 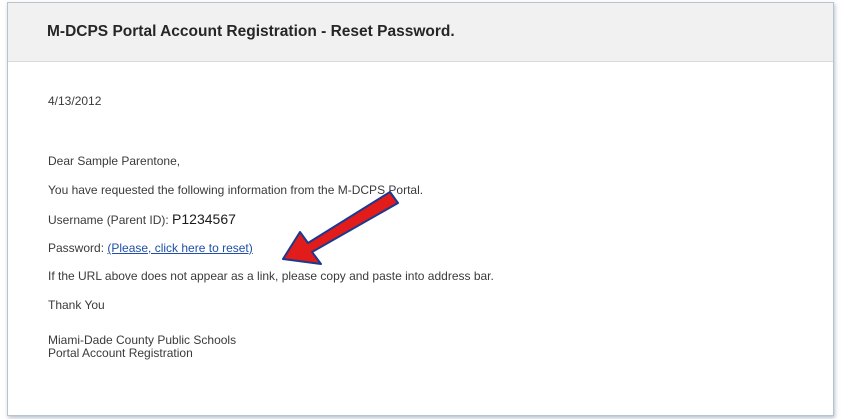 I want to click on reset-password-link: (Please, click here to reset), so click(x=179, y=248).